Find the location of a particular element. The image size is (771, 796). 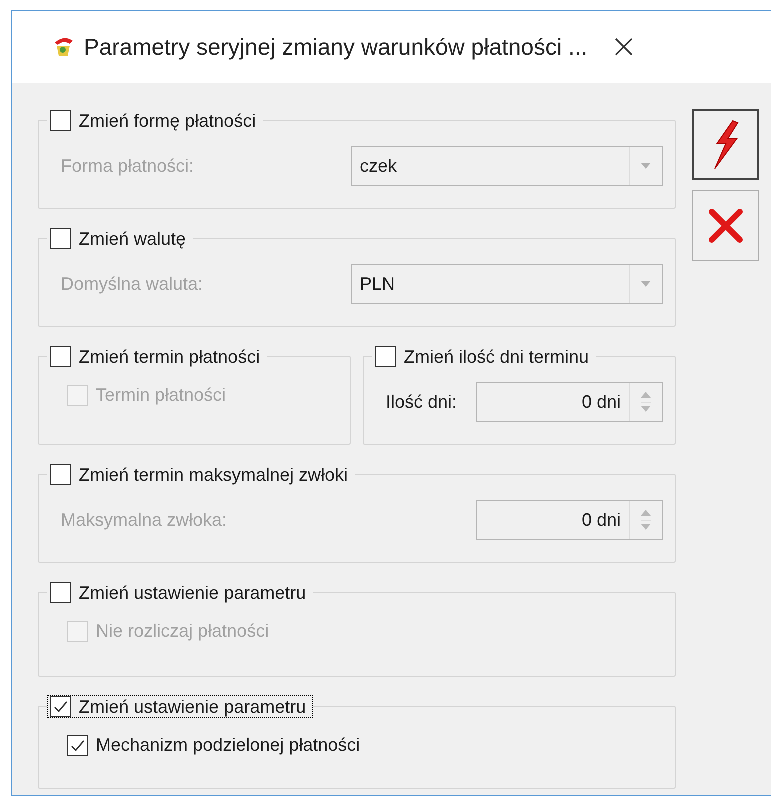

checkbox: Zmień ilość dni terminu is located at coordinates (484, 356).